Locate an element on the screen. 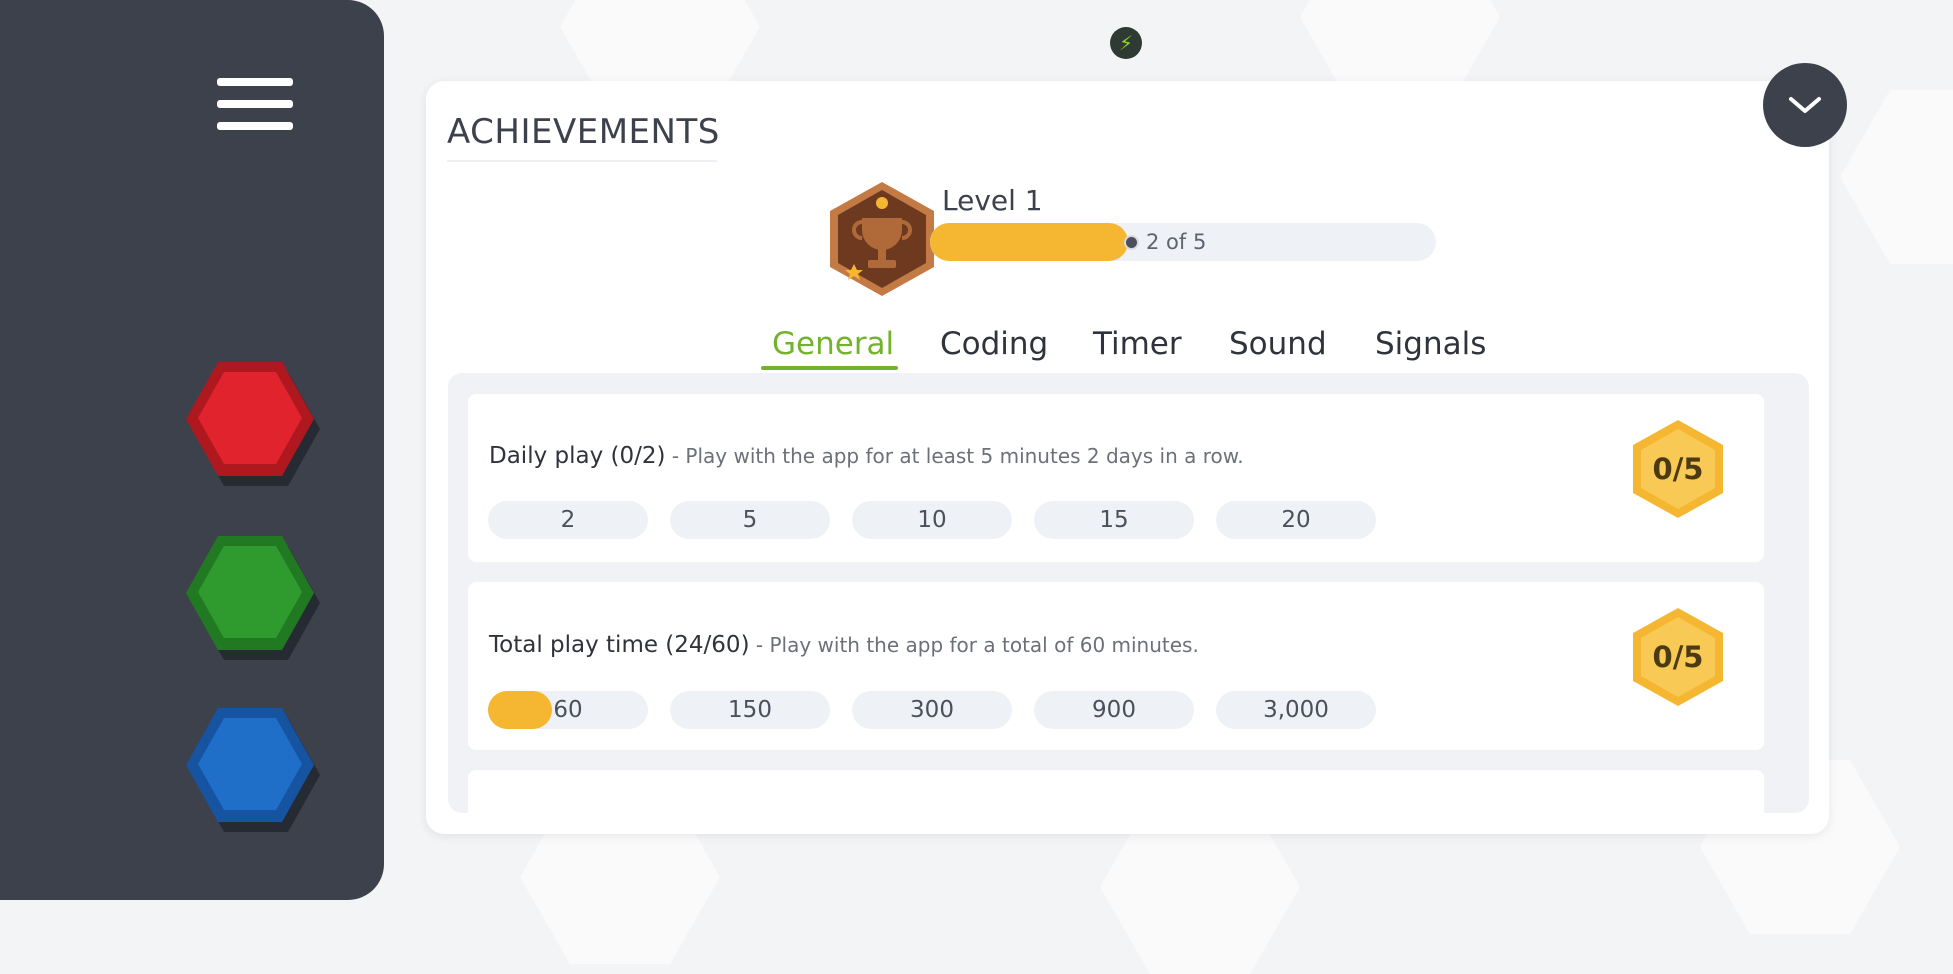 Image resolution: width=1953 pixels, height=974 pixels. blue-hexagon-button is located at coordinates (253, 771).